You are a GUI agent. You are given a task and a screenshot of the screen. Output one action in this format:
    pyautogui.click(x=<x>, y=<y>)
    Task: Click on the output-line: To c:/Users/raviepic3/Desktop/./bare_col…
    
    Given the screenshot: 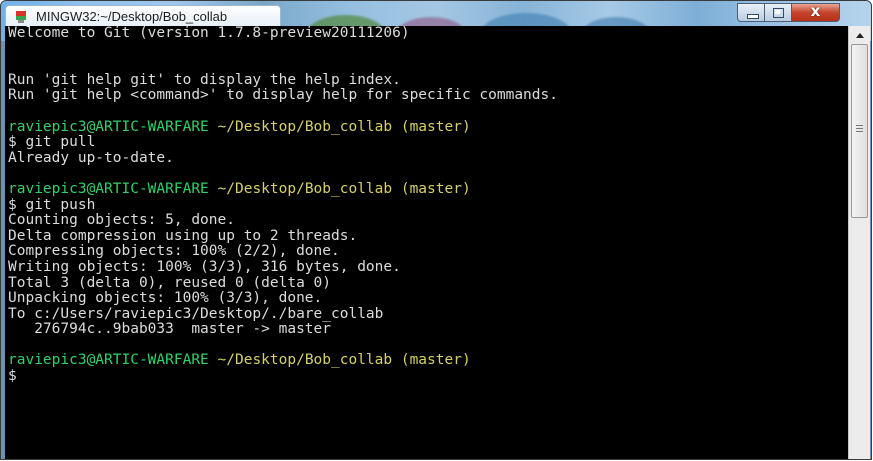 What is the action you would take?
    pyautogui.click(x=196, y=313)
    